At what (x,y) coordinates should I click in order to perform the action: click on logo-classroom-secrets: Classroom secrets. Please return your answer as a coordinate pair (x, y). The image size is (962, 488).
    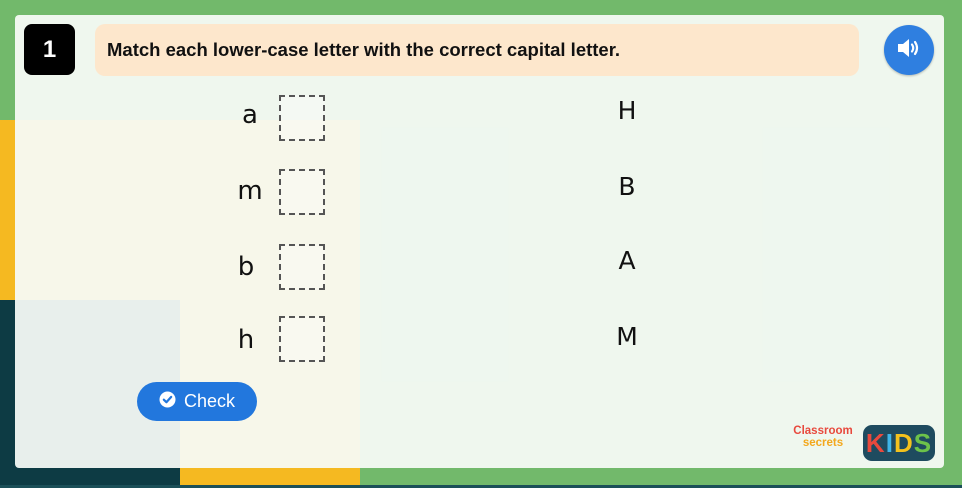
    Looking at the image, I should click on (823, 437).